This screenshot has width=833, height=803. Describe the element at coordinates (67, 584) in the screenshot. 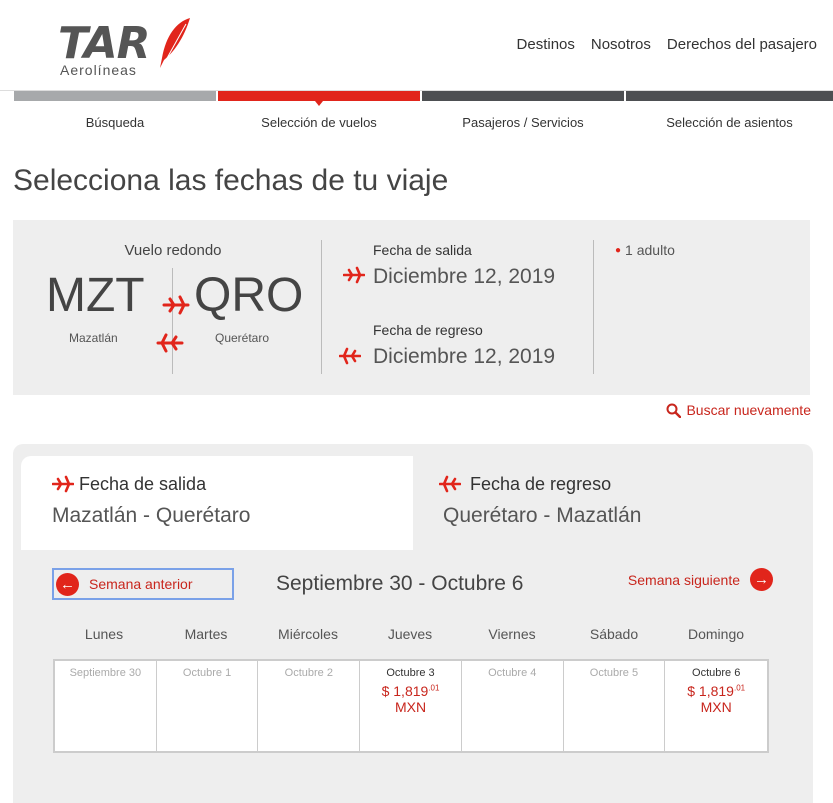

I see `arrow-left-icon: ←` at that location.